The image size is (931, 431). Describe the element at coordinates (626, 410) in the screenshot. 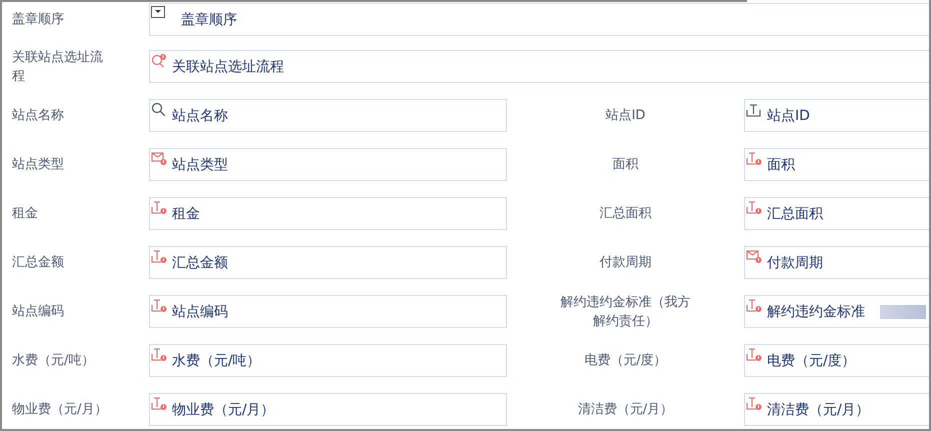

I see `field-label: 清洁费（元/月）` at that location.